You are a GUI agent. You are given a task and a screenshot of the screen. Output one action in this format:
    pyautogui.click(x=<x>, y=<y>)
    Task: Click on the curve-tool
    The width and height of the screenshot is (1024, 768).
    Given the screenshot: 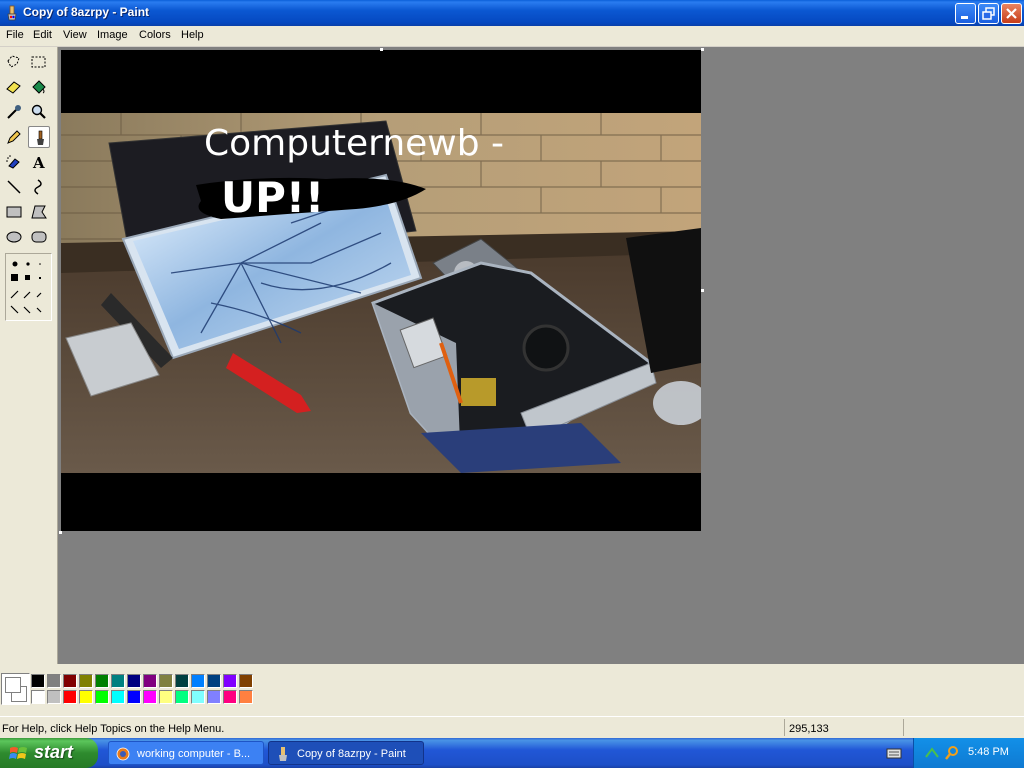 What is the action you would take?
    pyautogui.click(x=39, y=187)
    